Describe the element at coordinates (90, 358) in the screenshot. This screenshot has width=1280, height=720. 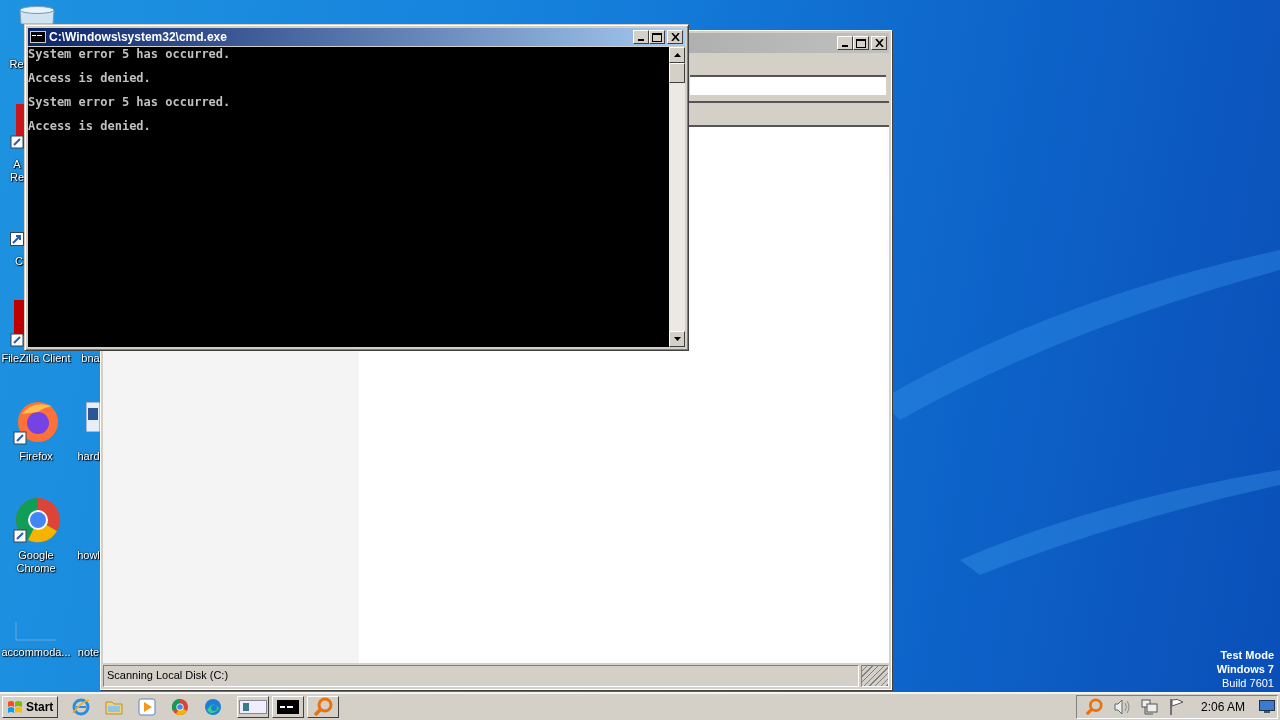
I see `icon-label: bna` at that location.